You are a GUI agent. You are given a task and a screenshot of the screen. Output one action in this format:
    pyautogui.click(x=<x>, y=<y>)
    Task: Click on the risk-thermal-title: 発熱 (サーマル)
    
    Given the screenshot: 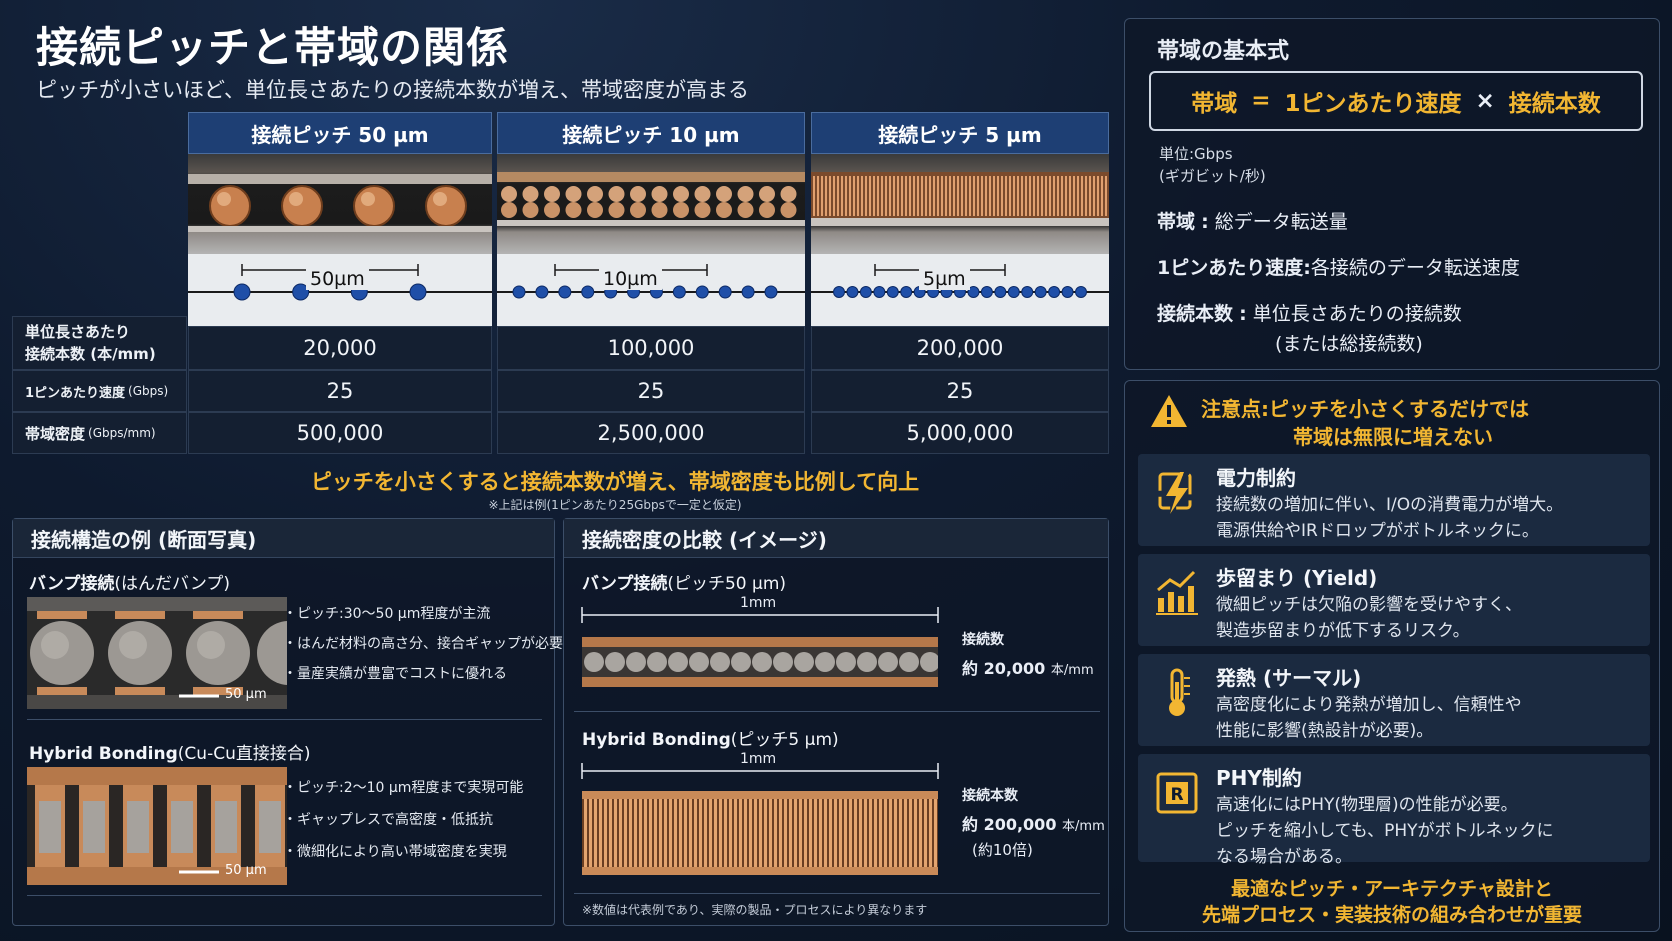 What is the action you would take?
    pyautogui.click(x=1289, y=678)
    